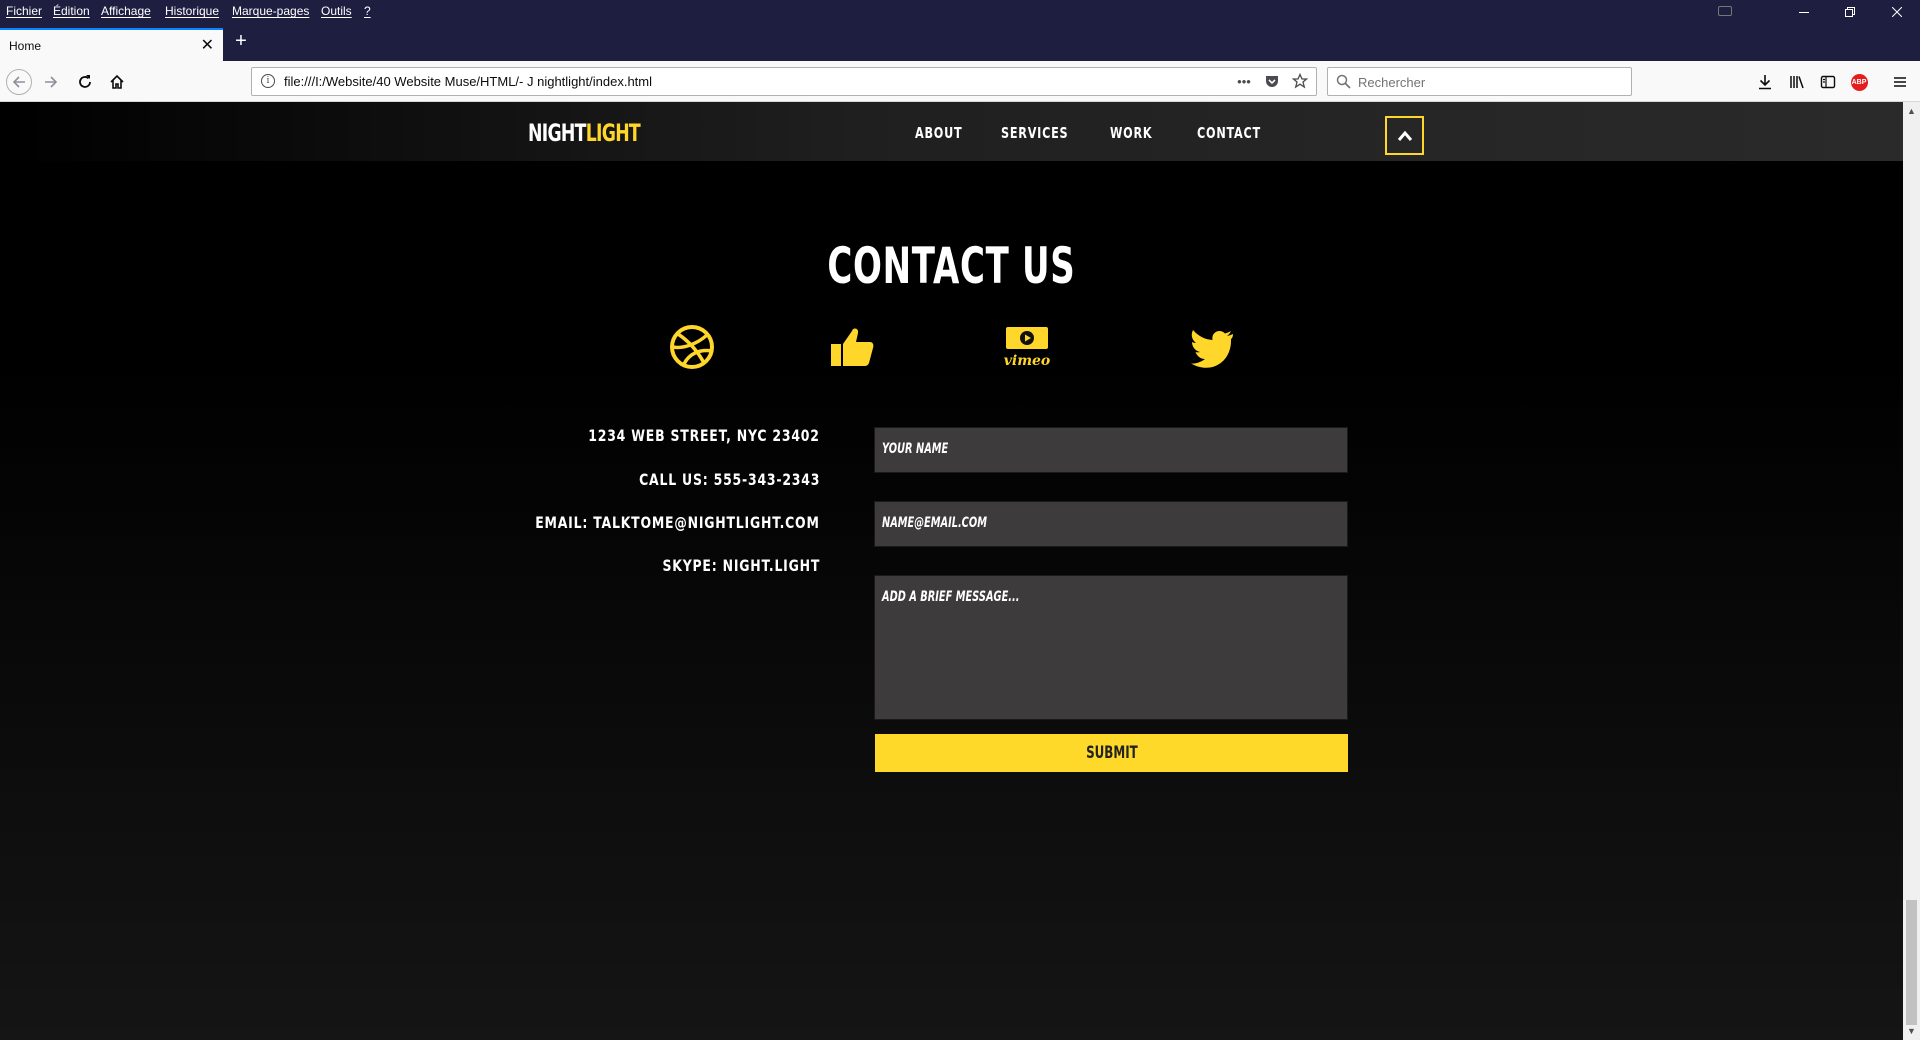 The height and width of the screenshot is (1040, 1920). I want to click on arrow-left-icon, so click(18, 82).